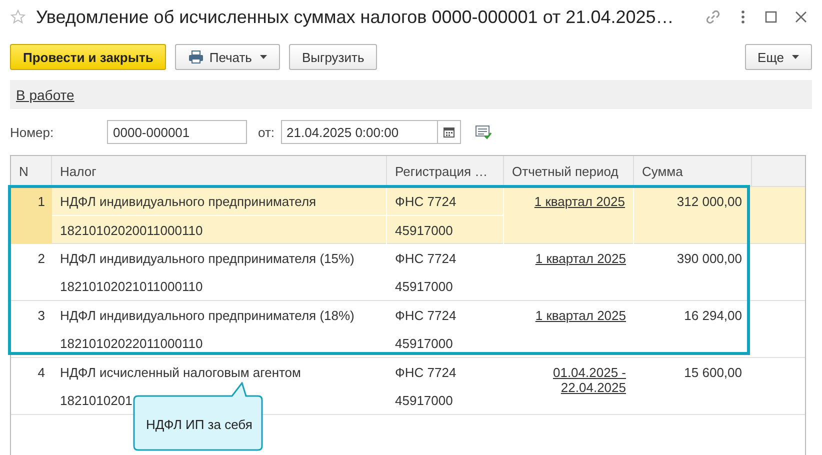  I want to click on callout-text: НДФЛ ИП за себя, so click(199, 424).